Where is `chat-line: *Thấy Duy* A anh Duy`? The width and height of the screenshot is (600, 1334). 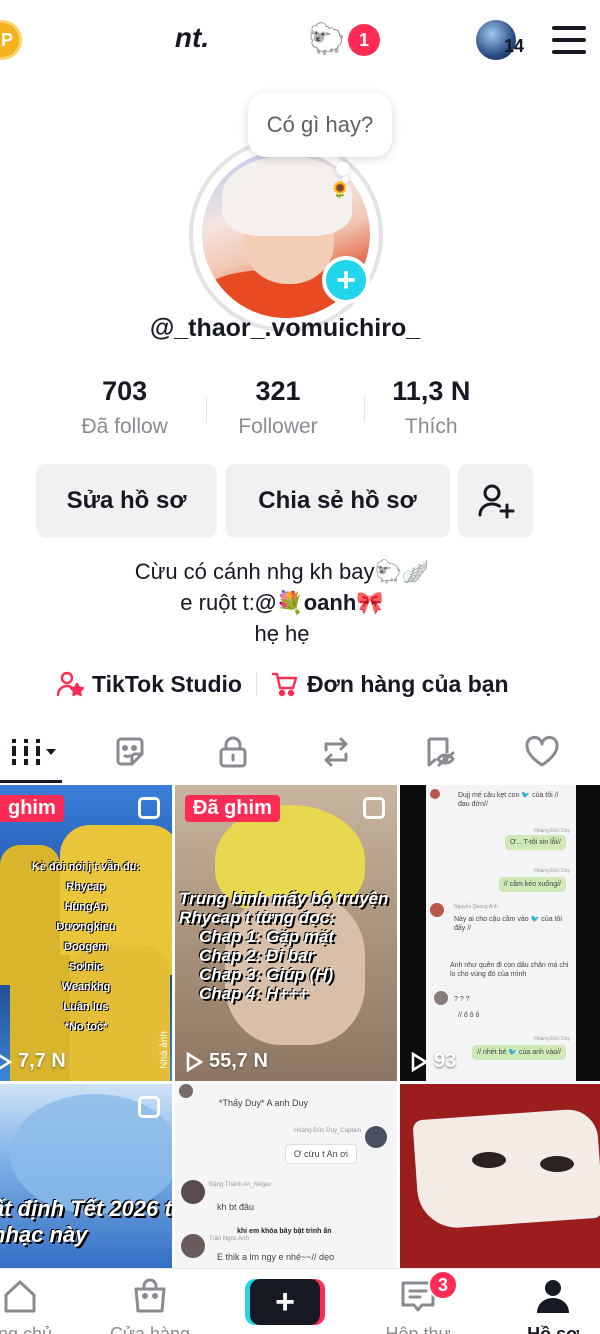 chat-line: *Thấy Duy* A anh Duy is located at coordinates (264, 1103).